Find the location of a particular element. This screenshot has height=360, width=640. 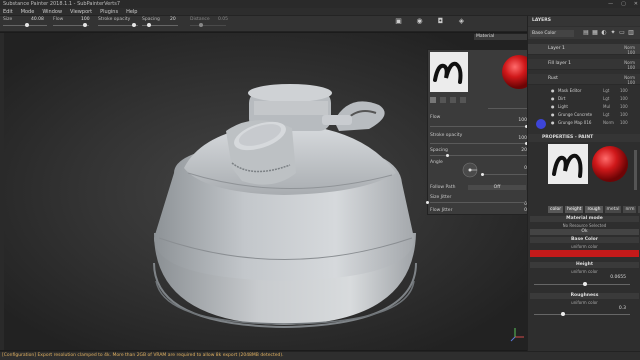

red-sphere-icon is located at coordinates (610, 164).